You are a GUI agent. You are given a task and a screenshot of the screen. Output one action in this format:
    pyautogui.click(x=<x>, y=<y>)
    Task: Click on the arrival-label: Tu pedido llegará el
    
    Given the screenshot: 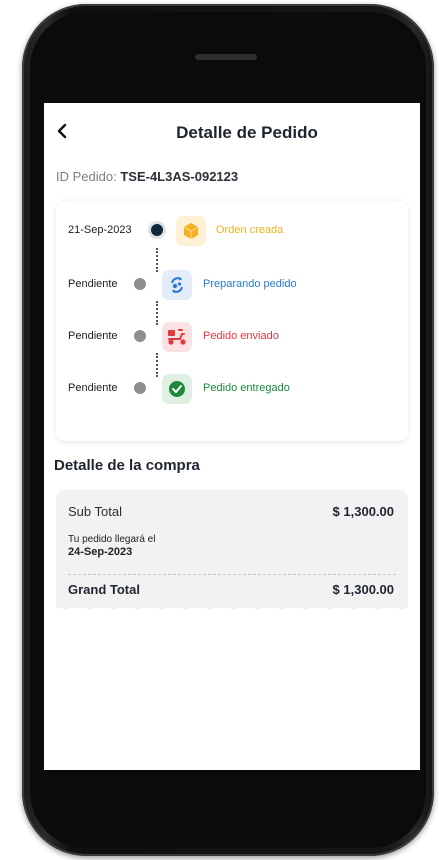 What is the action you would take?
    pyautogui.click(x=112, y=539)
    